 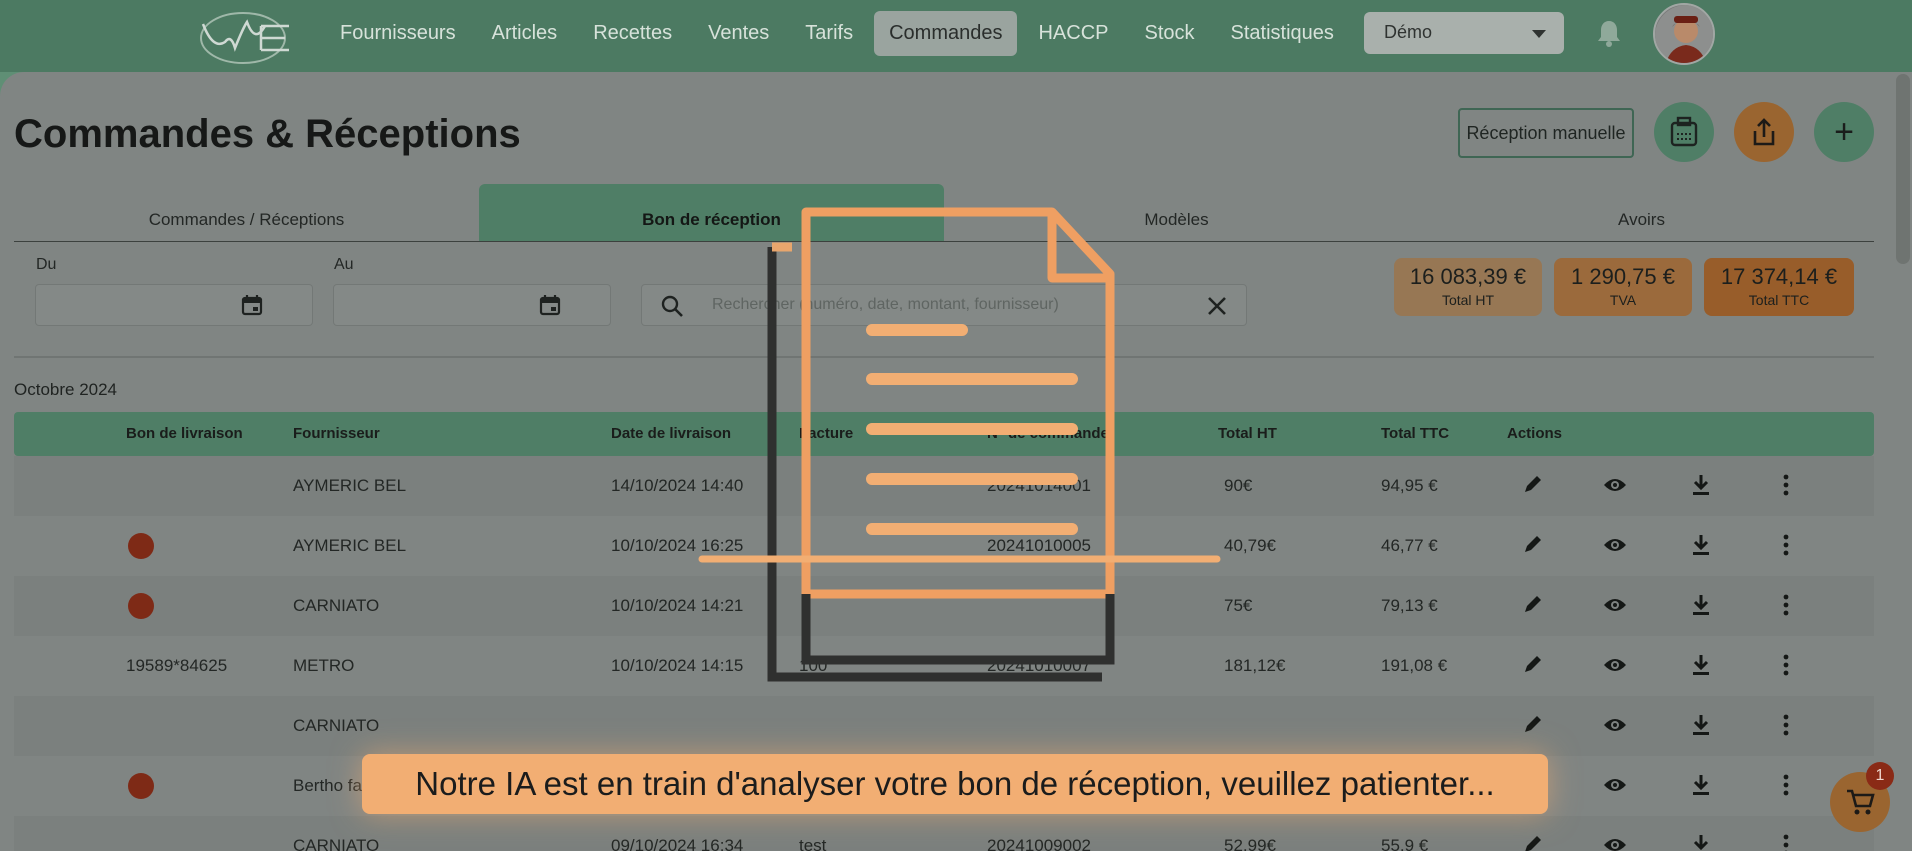 I want to click on plus-icon: +, so click(x=1844, y=131).